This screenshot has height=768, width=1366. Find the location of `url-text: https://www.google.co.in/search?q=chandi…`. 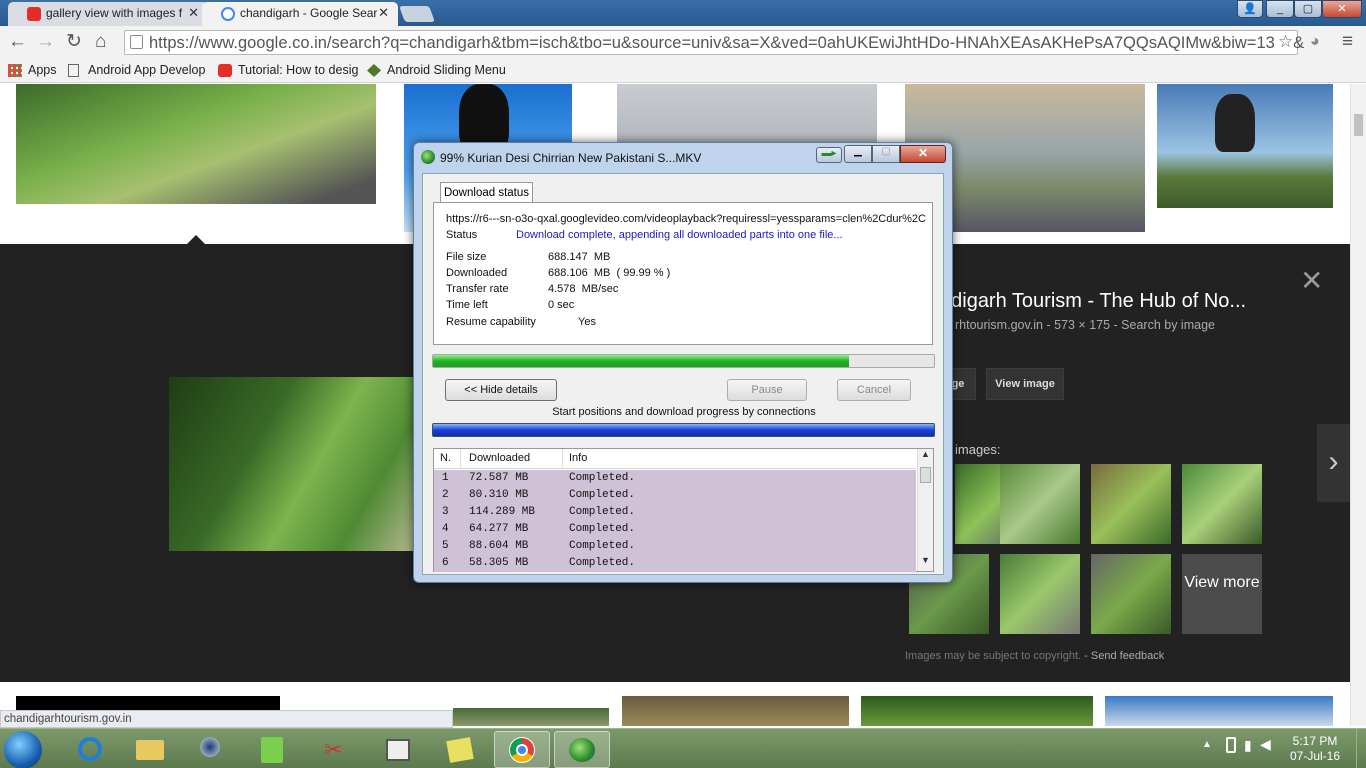

url-text: https://www.google.co.in/search?q=chandi… is located at coordinates (726, 43).